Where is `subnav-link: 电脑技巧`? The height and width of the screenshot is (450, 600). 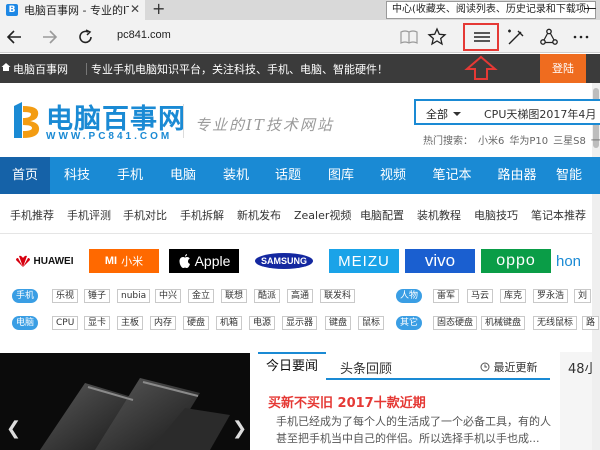 subnav-link: 电脑技巧 is located at coordinates (496, 215).